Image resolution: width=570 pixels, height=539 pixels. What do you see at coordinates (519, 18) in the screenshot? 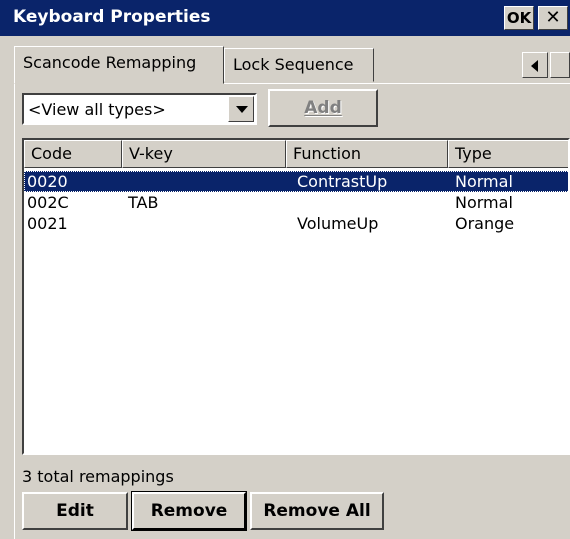
I see `ok-button: OK` at bounding box center [519, 18].